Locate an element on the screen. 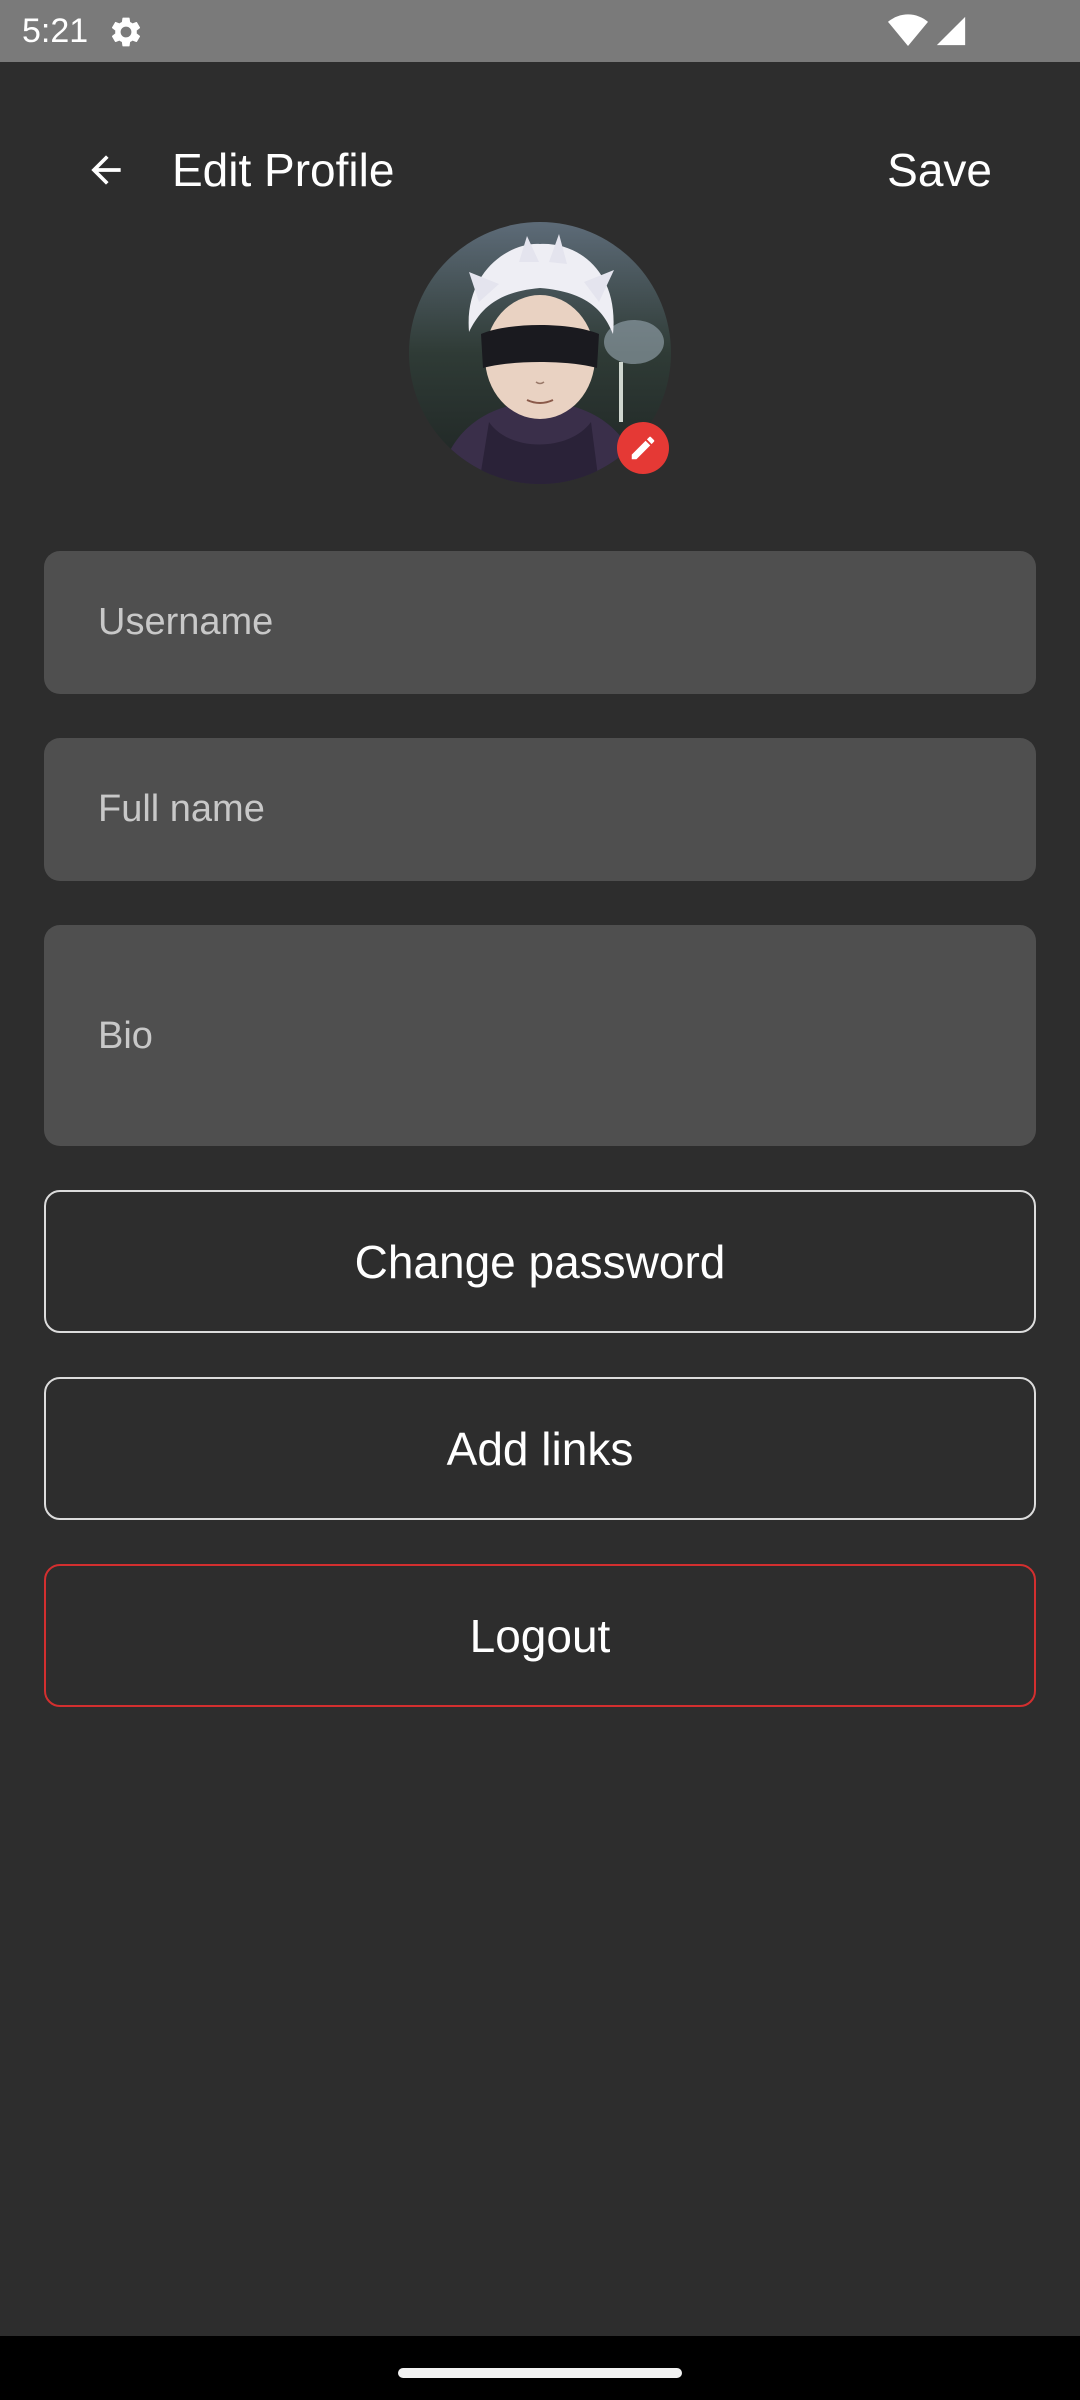 Image resolution: width=1080 pixels, height=2400 pixels. full-name-input is located at coordinates (567, 809).